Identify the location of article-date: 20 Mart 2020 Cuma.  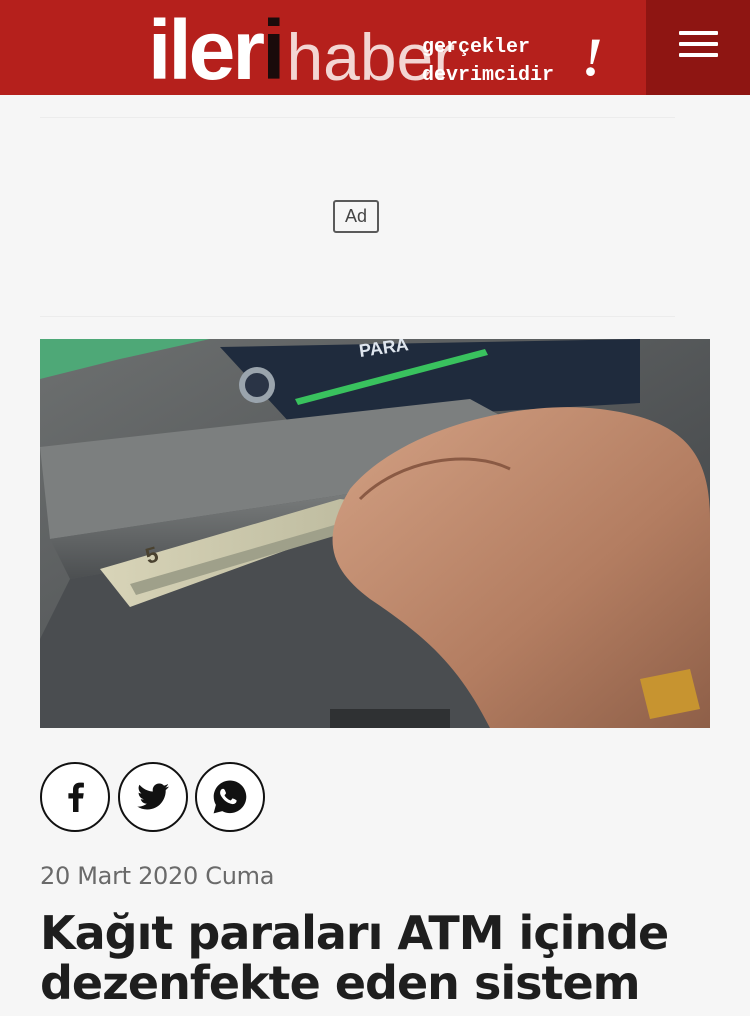
(157, 876).